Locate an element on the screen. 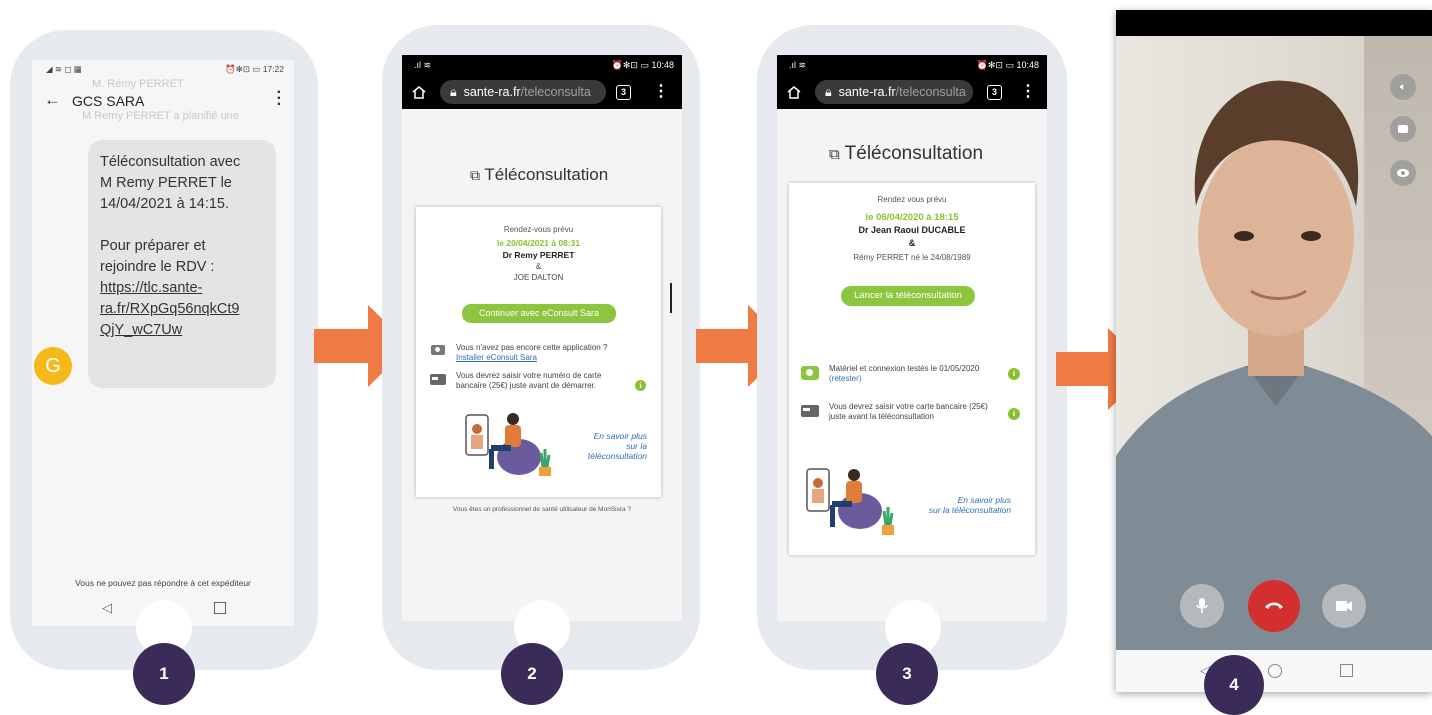 The height and width of the screenshot is (715, 1432). appointment-datetime: le 06/04/2020 à 18:15 is located at coordinates (912, 217).